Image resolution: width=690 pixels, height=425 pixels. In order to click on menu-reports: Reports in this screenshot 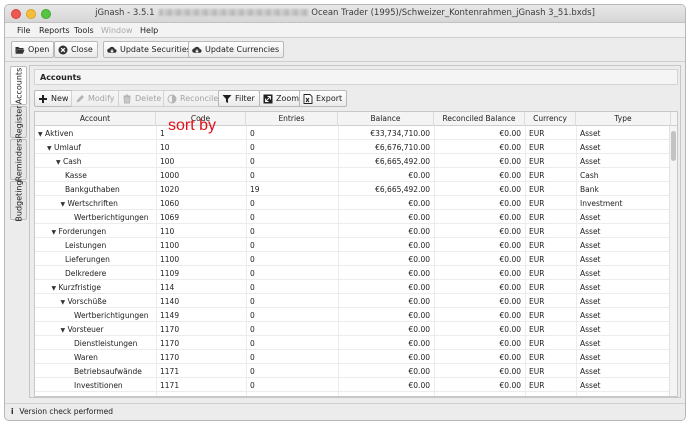, I will do `click(54, 30)`.